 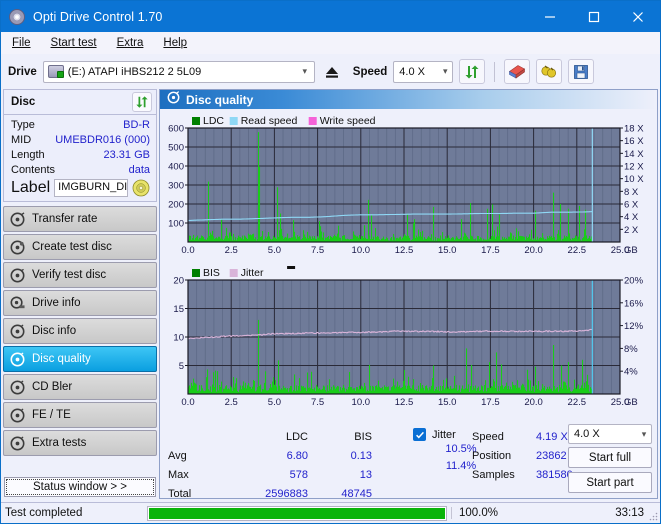 I want to click on disc-refresh-button, so click(x=142, y=102).